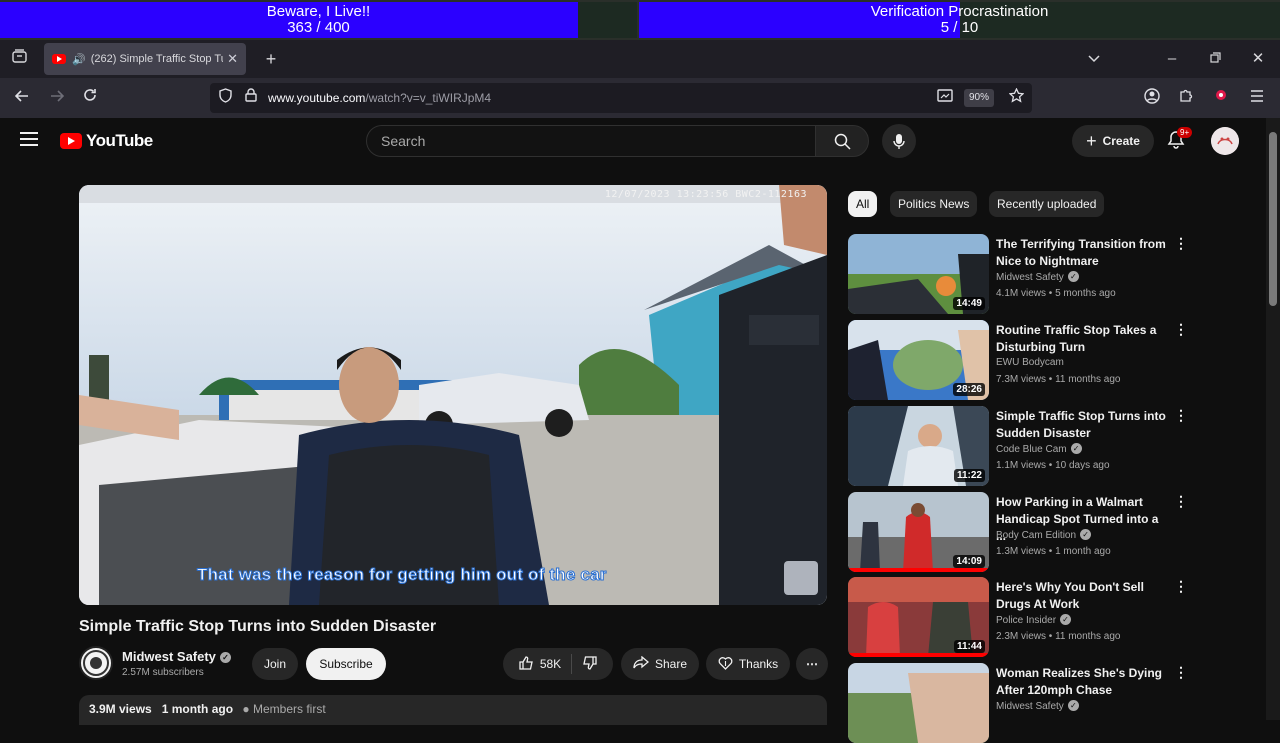  I want to click on video-thumbnail: 11:22, so click(918, 446).